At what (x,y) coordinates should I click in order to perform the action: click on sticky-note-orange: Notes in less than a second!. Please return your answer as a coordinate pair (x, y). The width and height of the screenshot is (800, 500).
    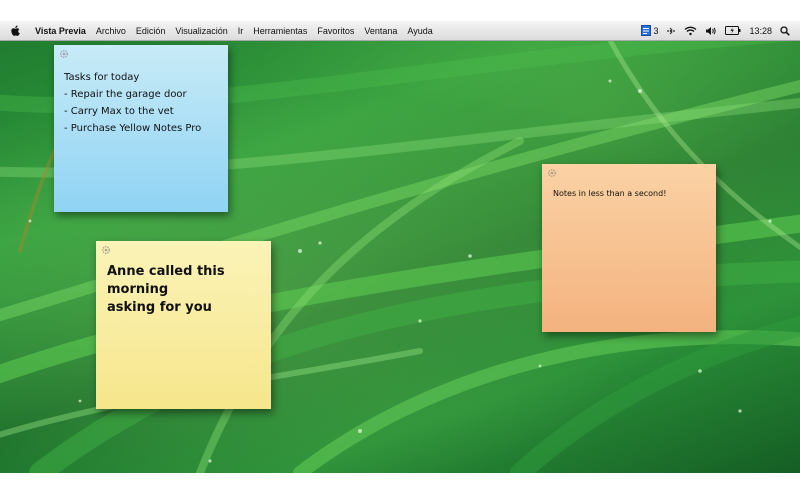
    Looking at the image, I should click on (629, 248).